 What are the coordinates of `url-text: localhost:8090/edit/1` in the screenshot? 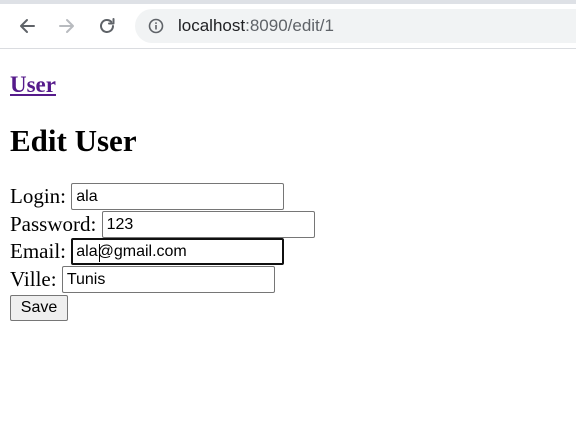 It's located at (256, 26).